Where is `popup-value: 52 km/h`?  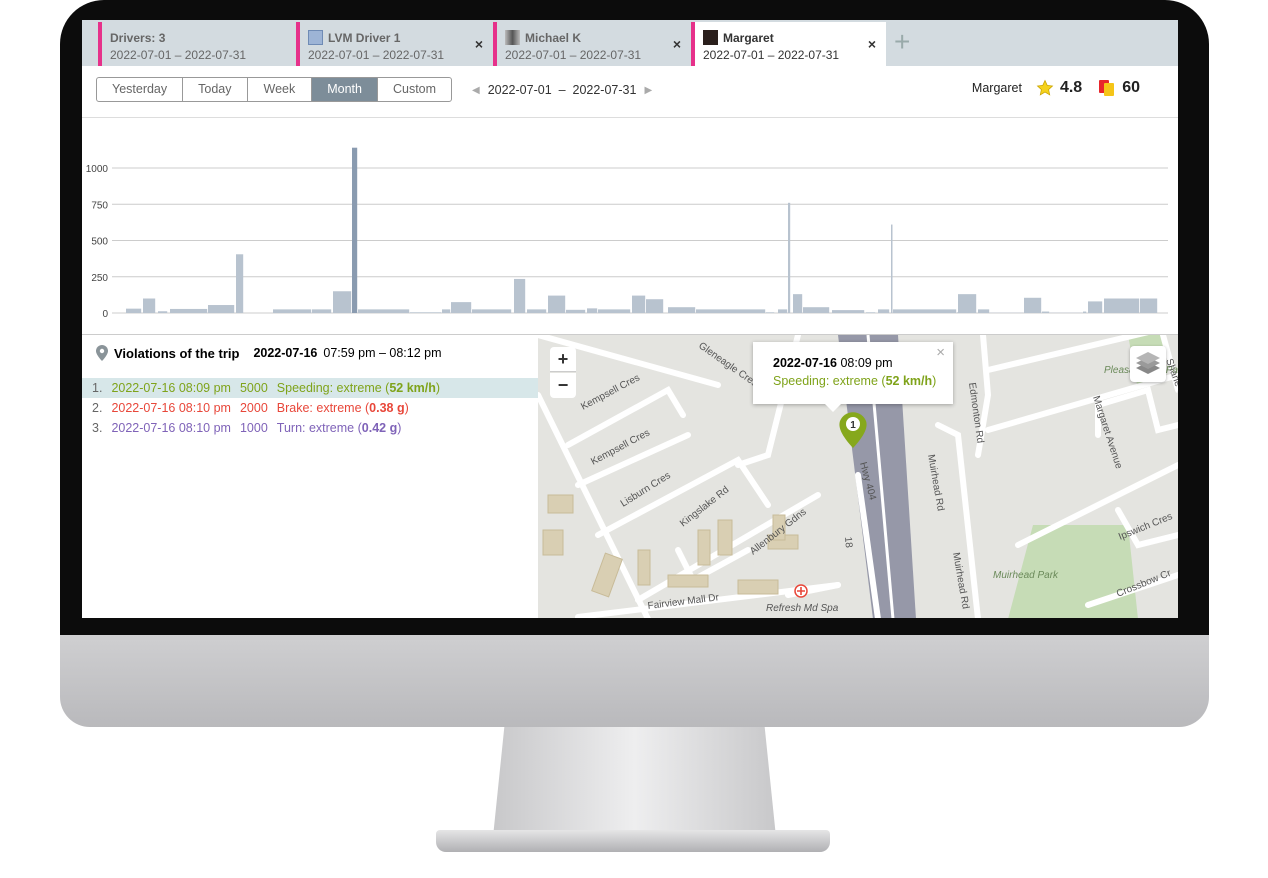
popup-value: 52 km/h is located at coordinates (909, 381).